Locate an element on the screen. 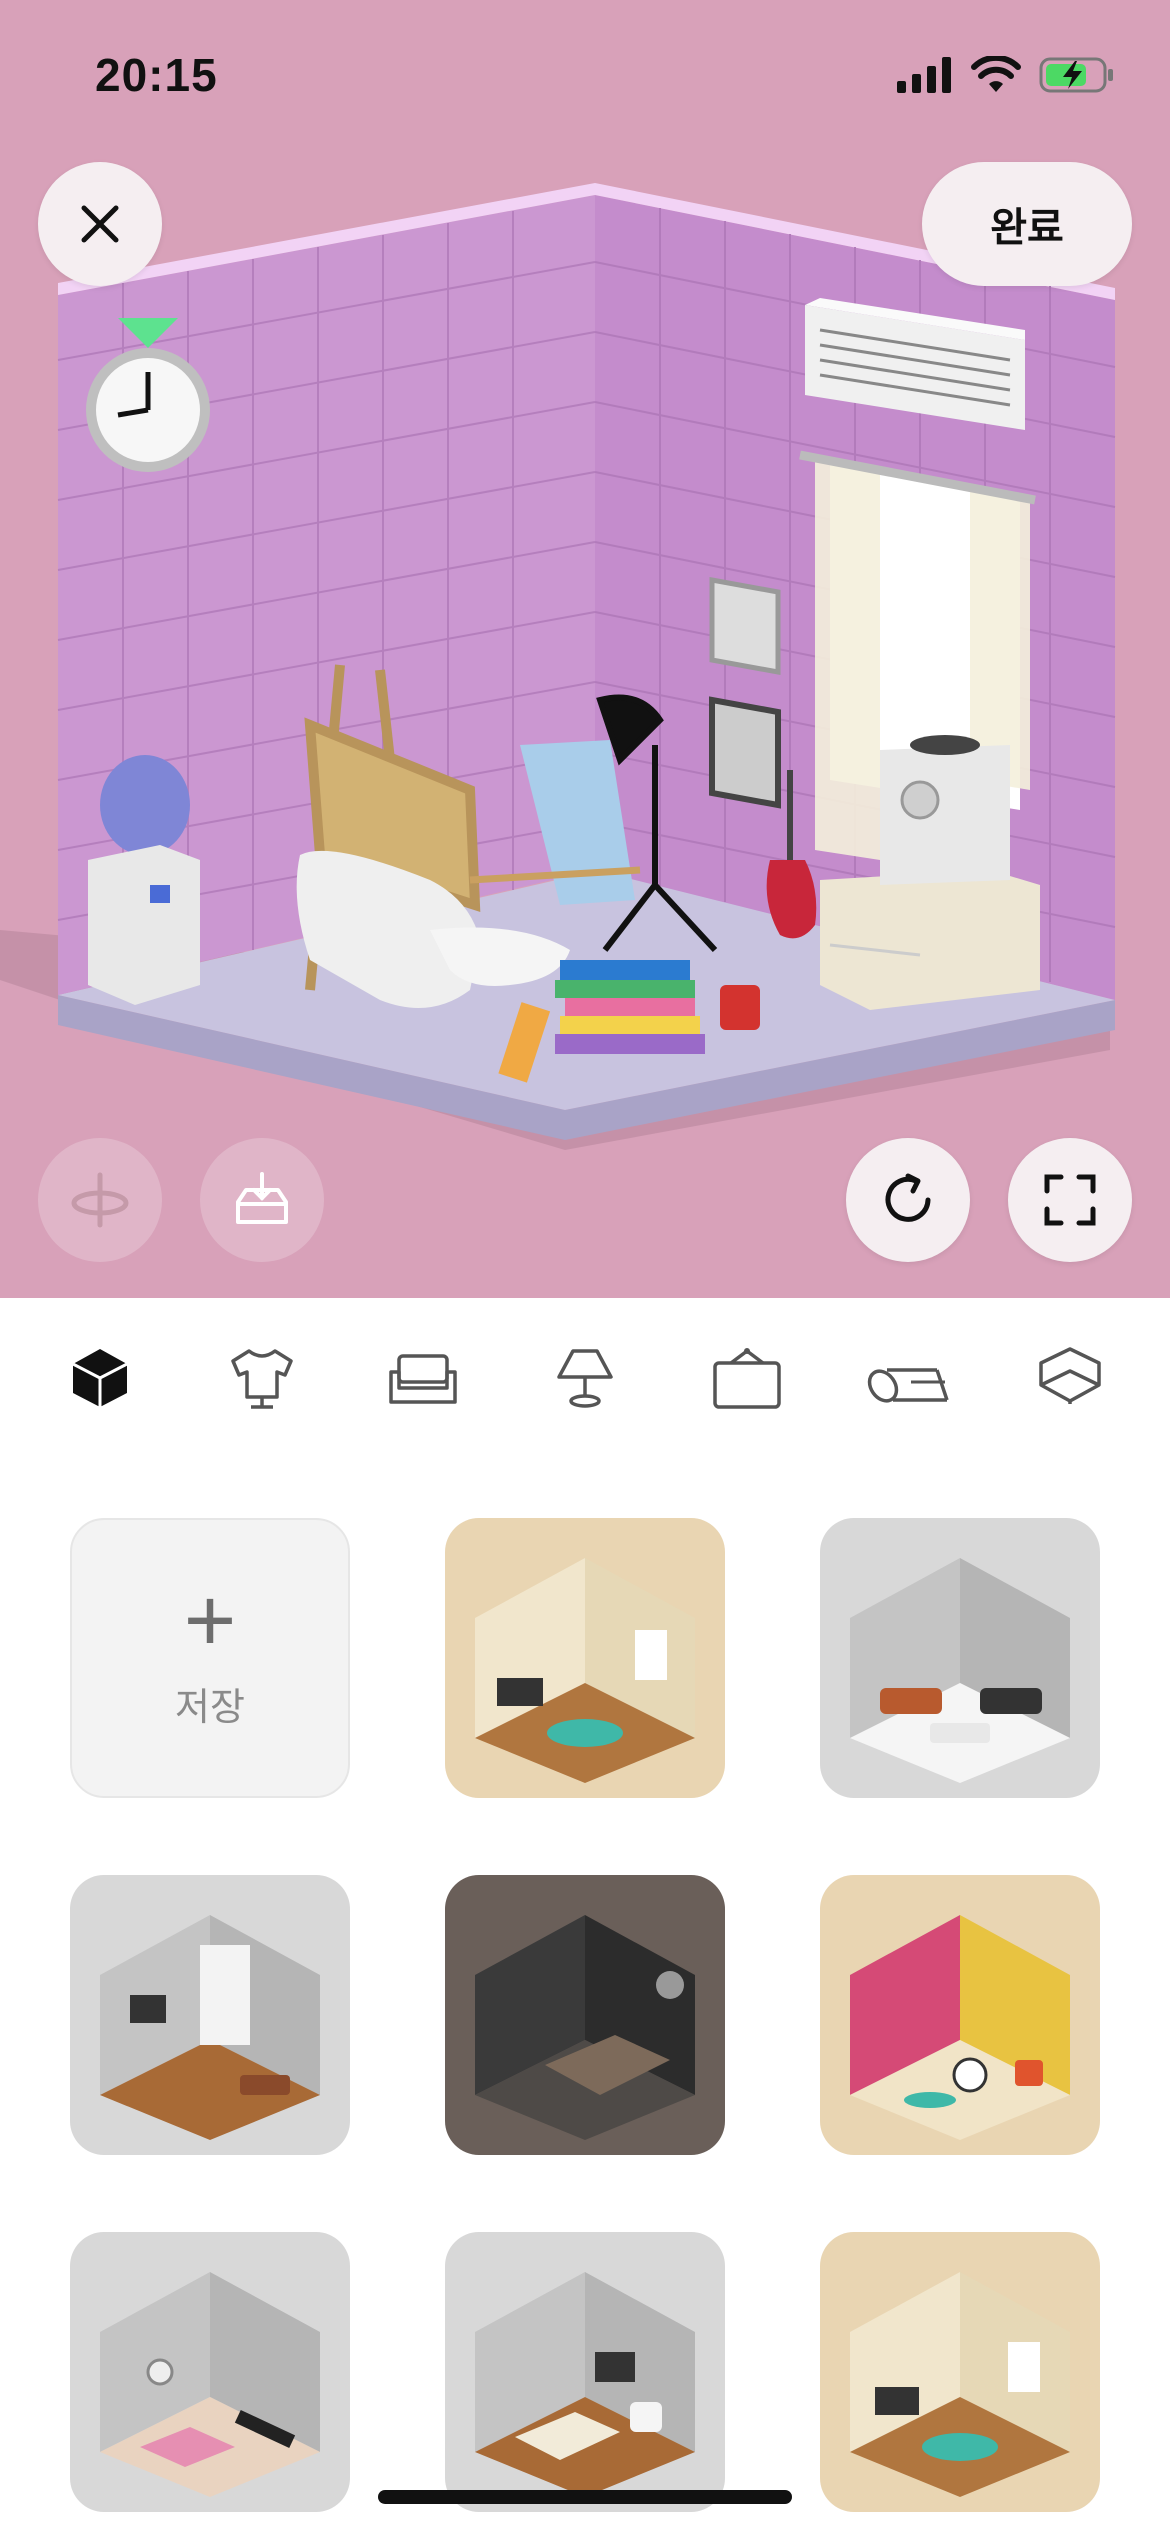  status-icons is located at coordinates (1006, 75).